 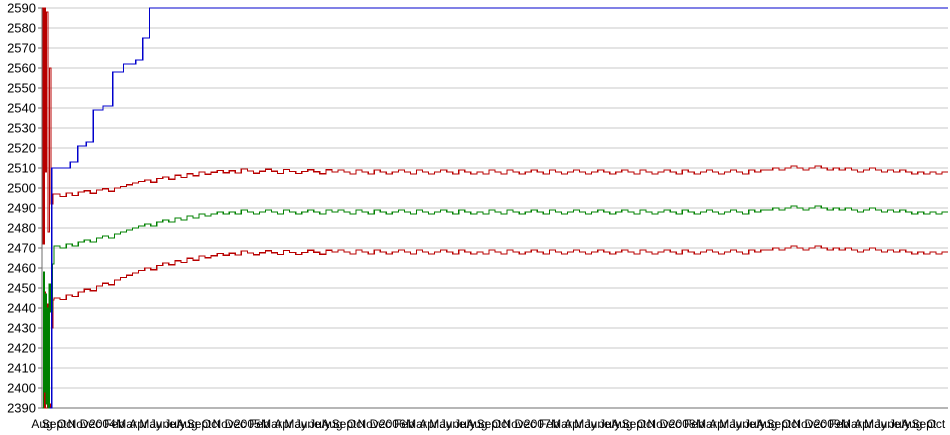 What do you see at coordinates (21, 368) in the screenshot?
I see `y-tick-label: 2410` at bounding box center [21, 368].